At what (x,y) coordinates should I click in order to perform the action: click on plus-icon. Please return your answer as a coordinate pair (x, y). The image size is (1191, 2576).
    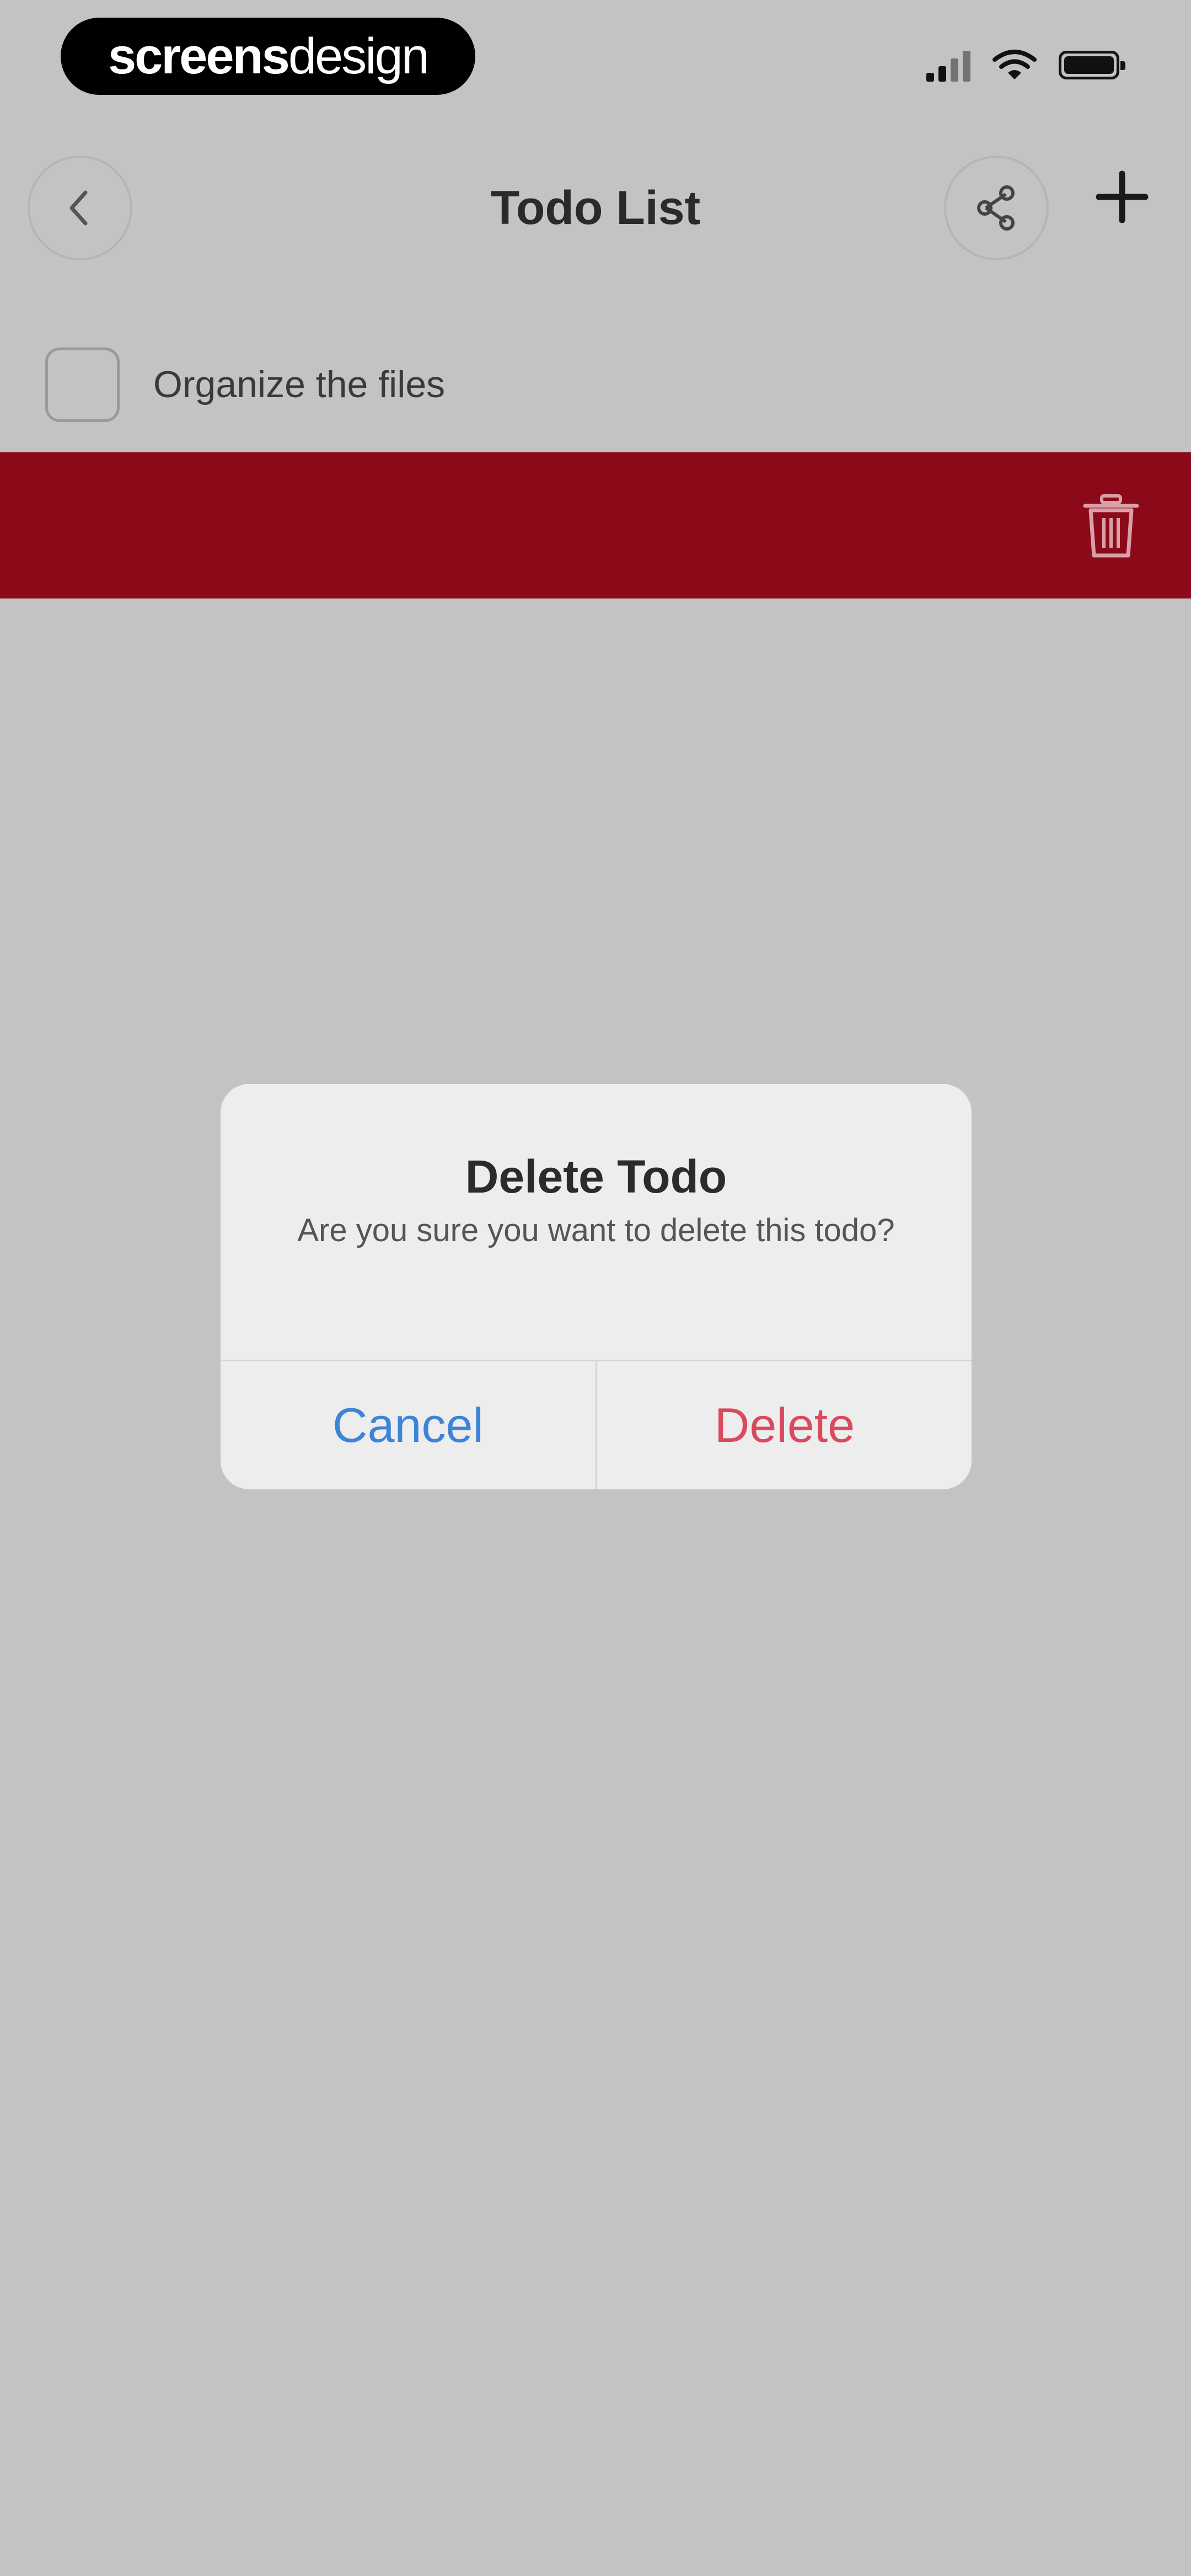
    Looking at the image, I should click on (1122, 196).